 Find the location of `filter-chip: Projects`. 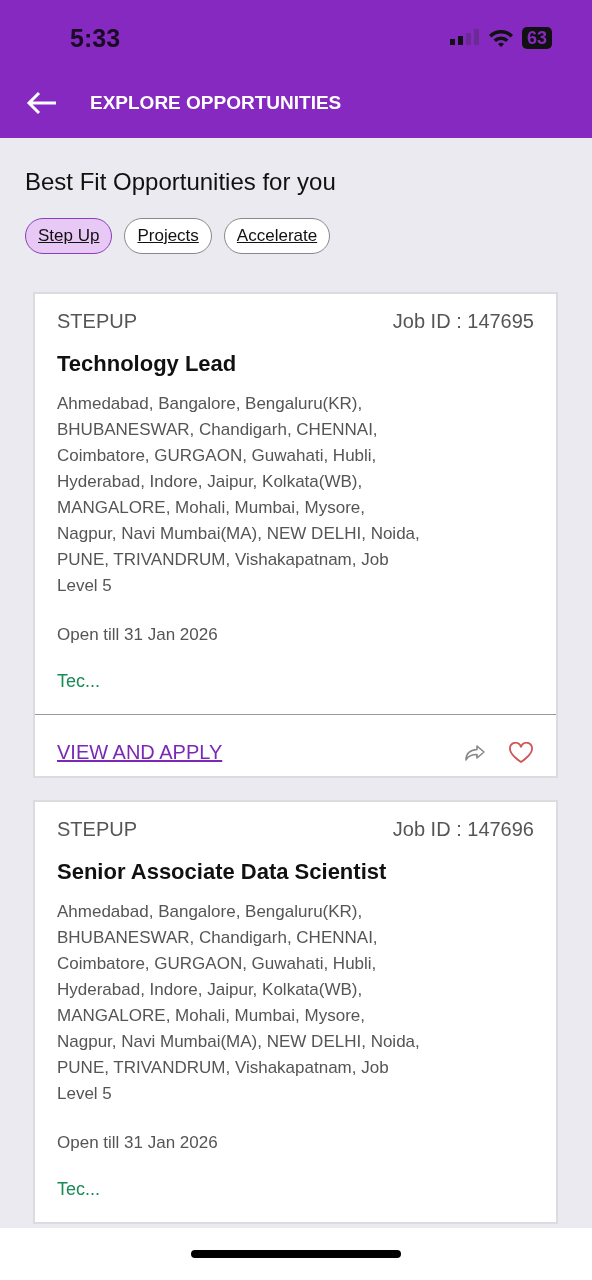

filter-chip: Projects is located at coordinates (168, 236).